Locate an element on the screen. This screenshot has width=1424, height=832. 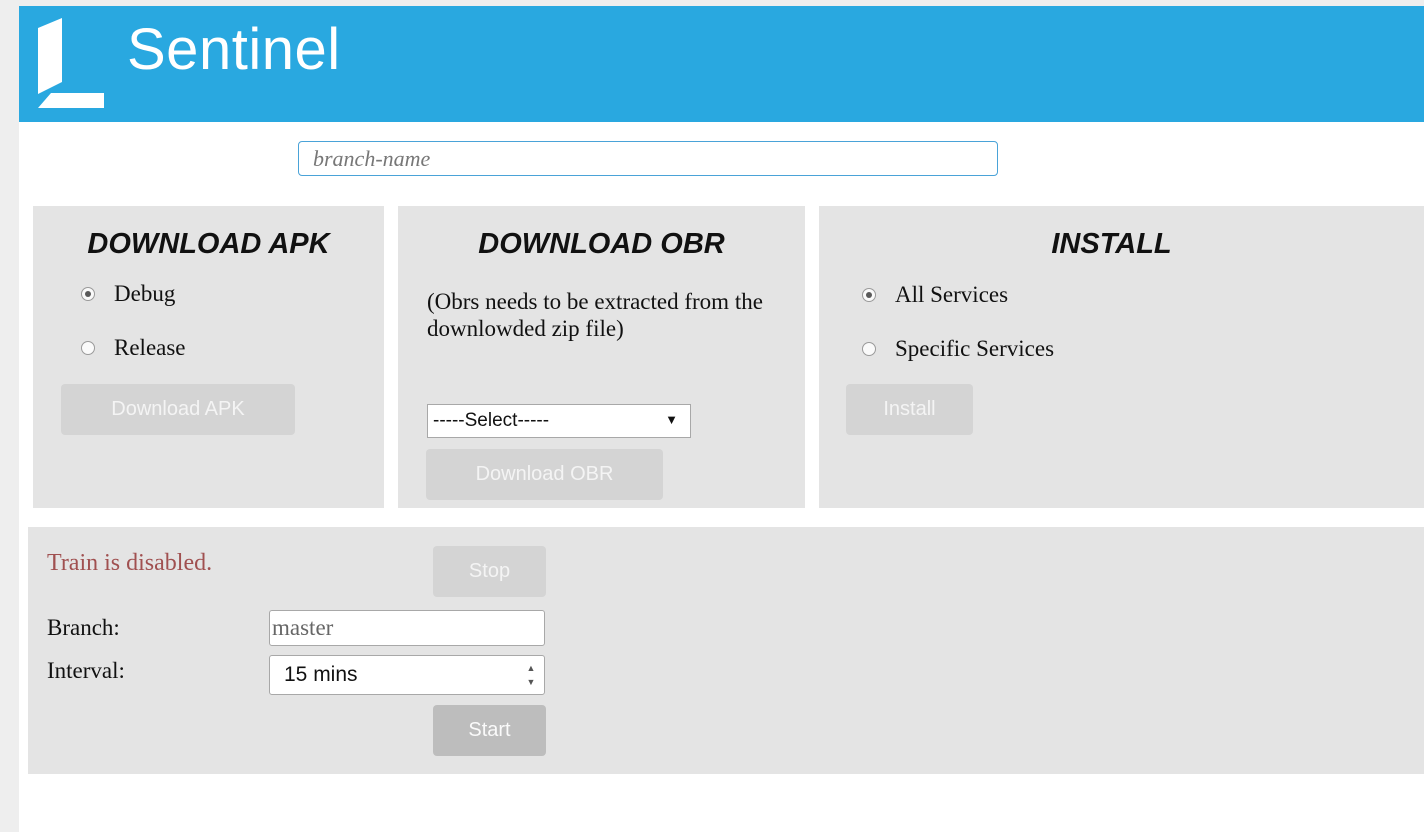
download-obr-button: Download OBR is located at coordinates (544, 474).